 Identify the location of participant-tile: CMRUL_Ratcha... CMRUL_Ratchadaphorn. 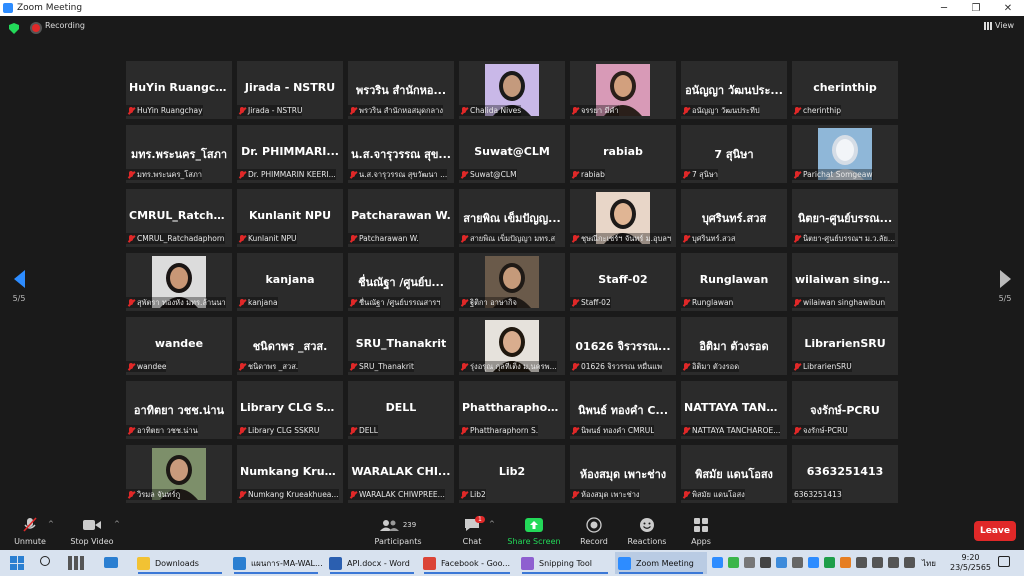
(179, 218).